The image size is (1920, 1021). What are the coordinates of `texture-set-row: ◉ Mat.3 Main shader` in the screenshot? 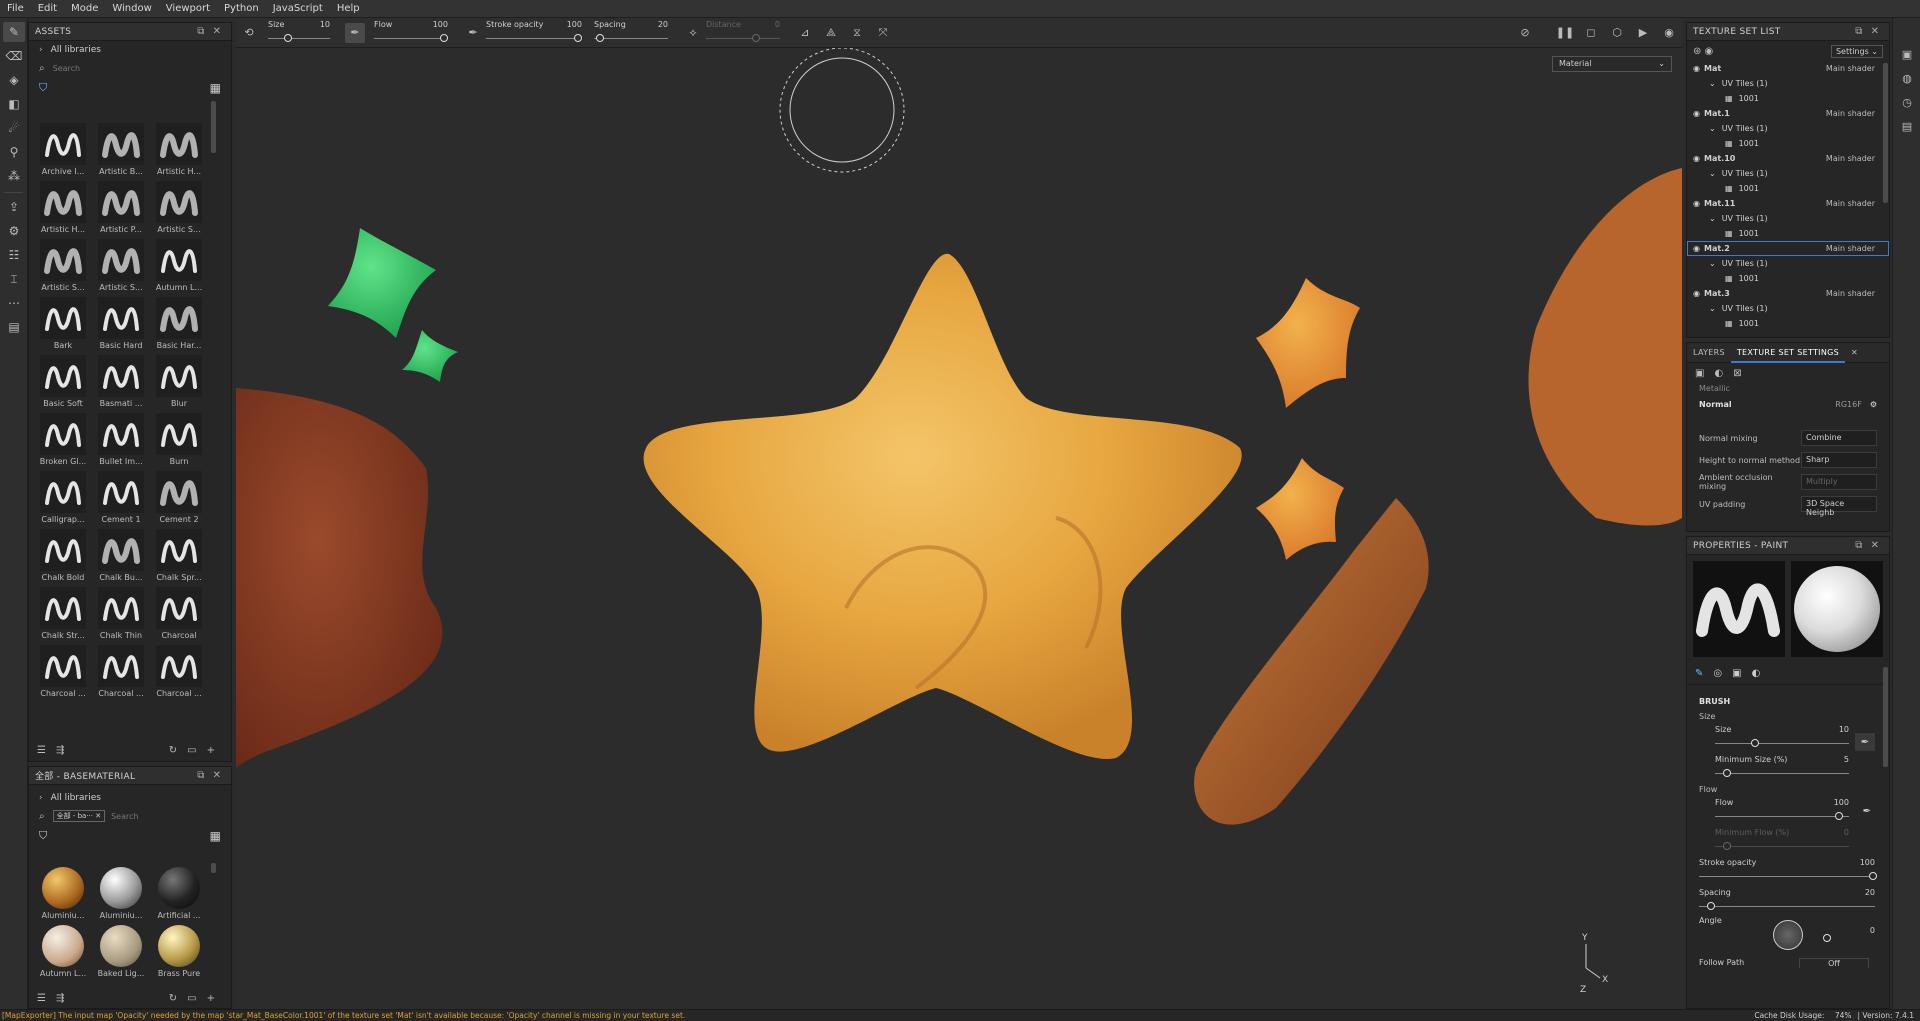 It's located at (1788, 293).